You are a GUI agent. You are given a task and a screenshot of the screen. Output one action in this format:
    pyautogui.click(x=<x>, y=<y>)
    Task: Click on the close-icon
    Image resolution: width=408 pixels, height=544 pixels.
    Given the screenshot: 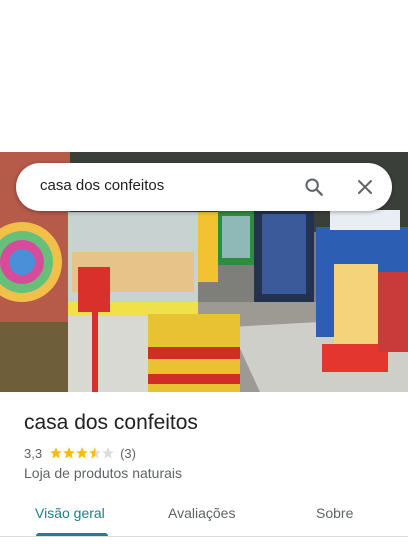 What is the action you would take?
    pyautogui.click(x=365, y=187)
    